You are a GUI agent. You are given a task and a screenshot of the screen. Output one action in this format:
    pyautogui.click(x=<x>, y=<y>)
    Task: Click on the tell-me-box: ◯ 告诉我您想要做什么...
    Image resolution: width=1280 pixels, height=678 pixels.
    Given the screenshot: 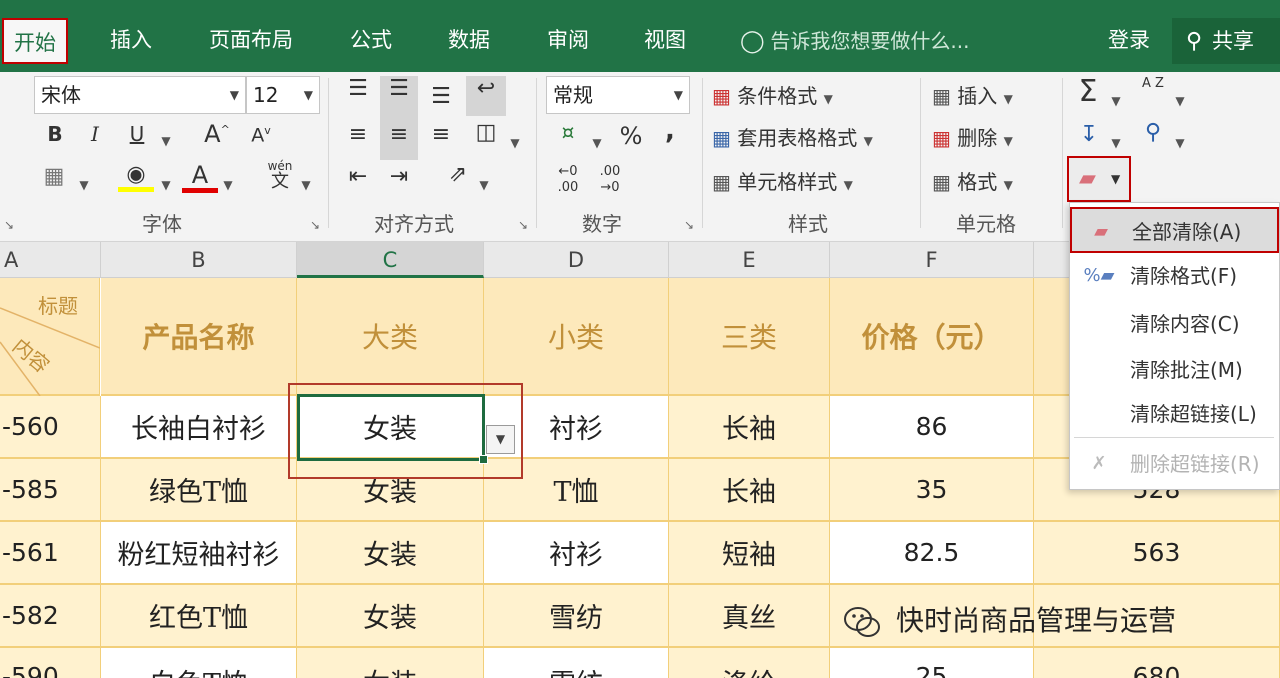 What is the action you would take?
    pyautogui.click(x=854, y=41)
    